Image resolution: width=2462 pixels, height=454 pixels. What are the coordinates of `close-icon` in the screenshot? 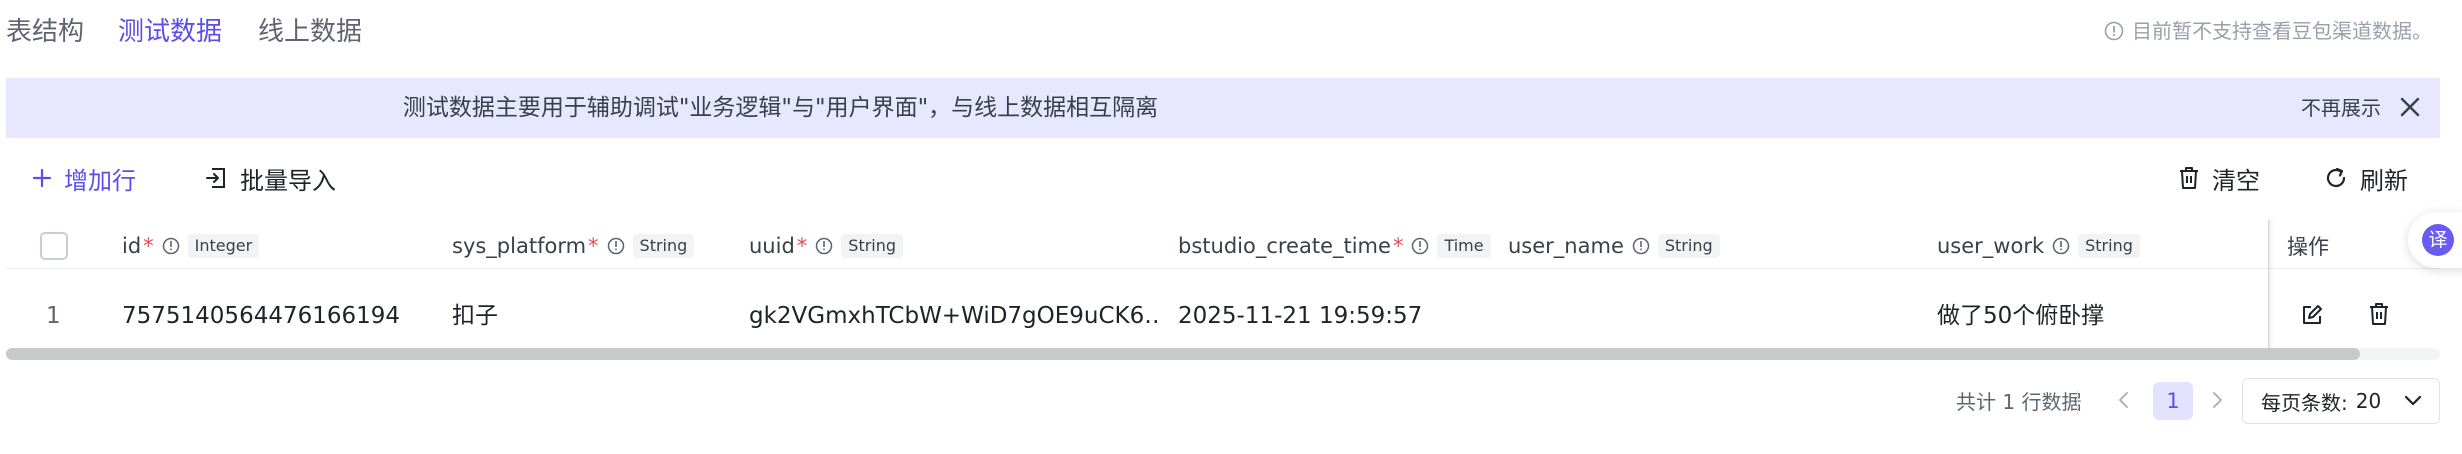 It's located at (2410, 107).